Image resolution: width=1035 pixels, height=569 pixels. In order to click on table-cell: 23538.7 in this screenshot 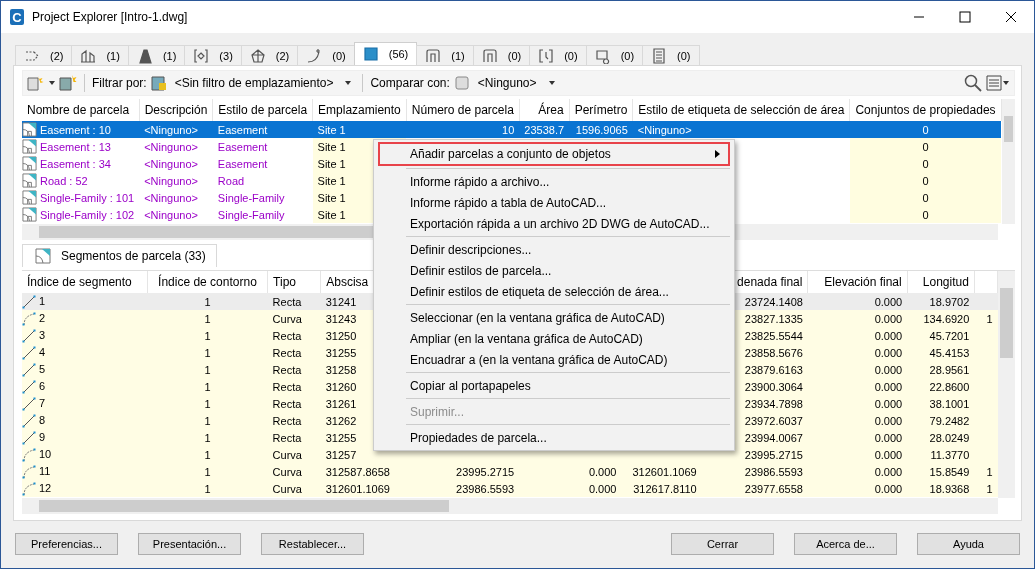, I will do `click(544, 129)`.